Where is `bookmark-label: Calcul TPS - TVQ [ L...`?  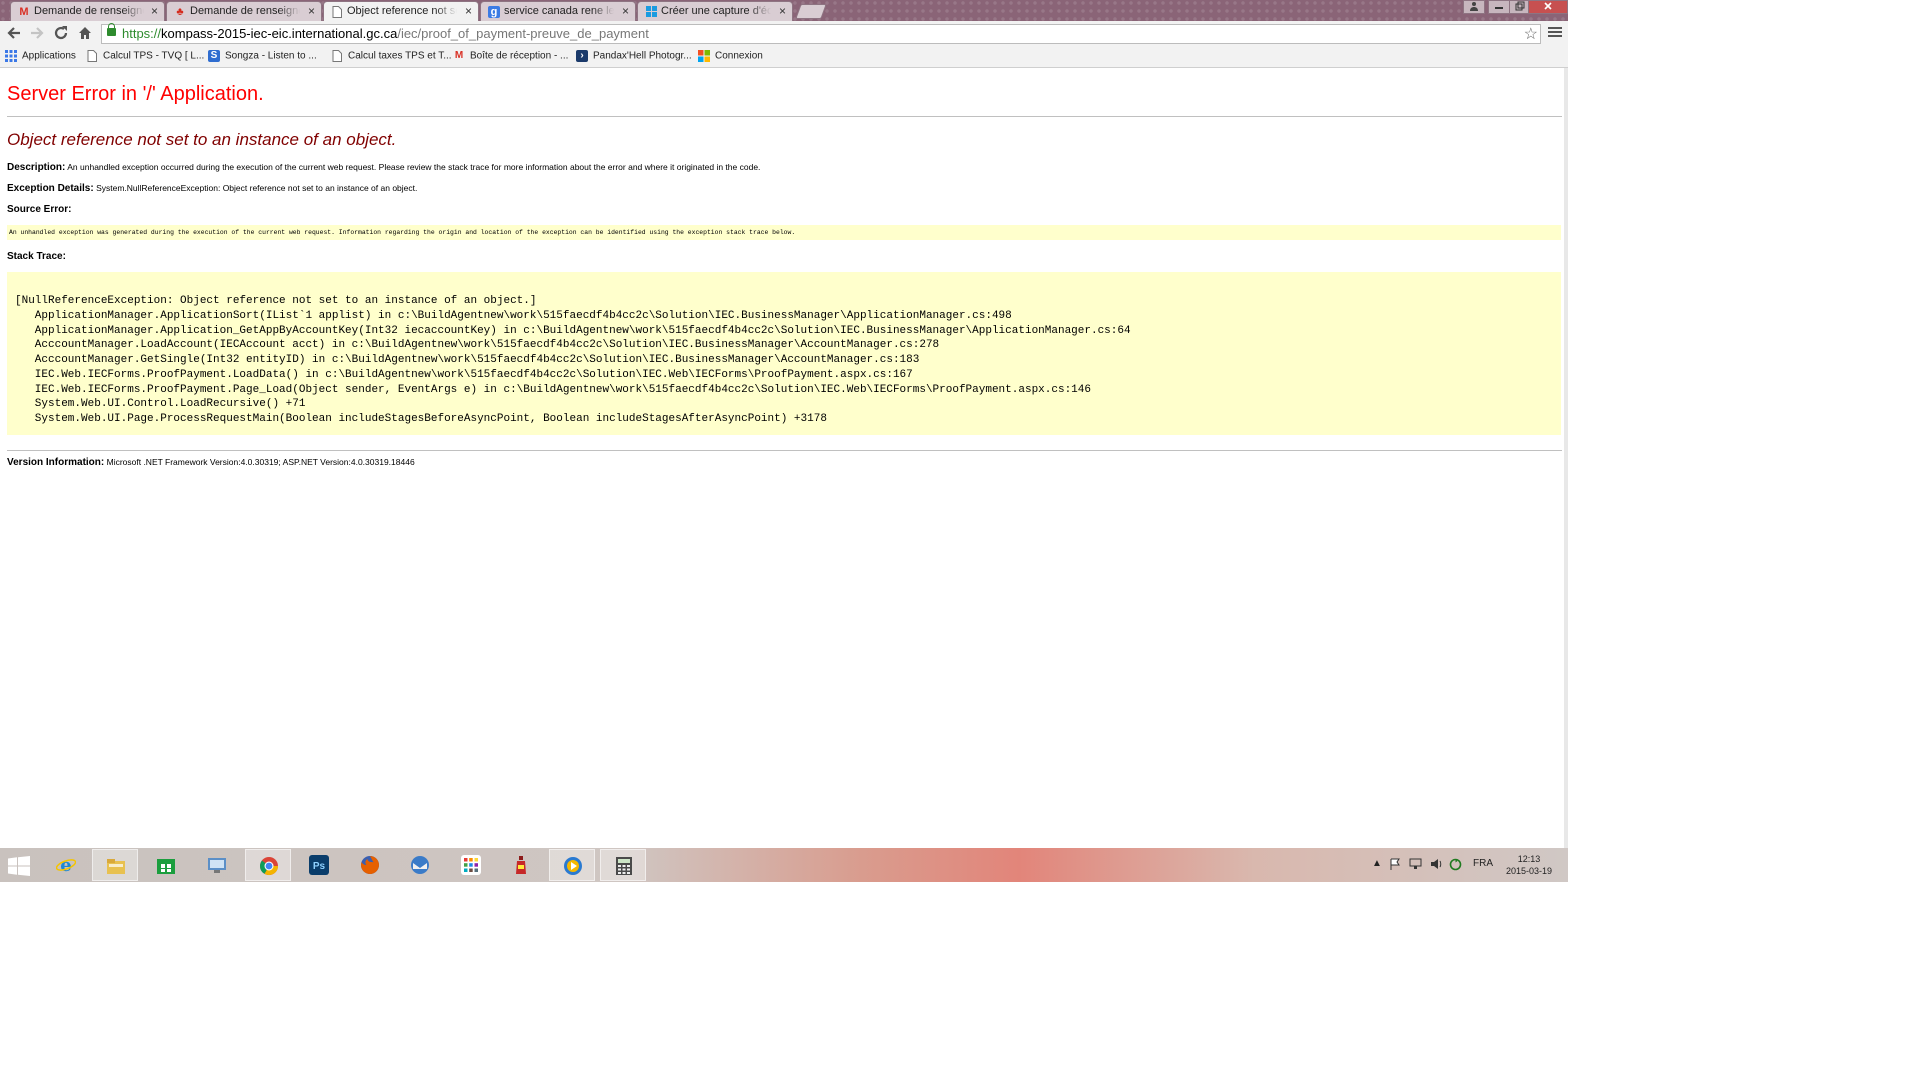 bookmark-label: Calcul TPS - TVQ [ L... is located at coordinates (154, 56).